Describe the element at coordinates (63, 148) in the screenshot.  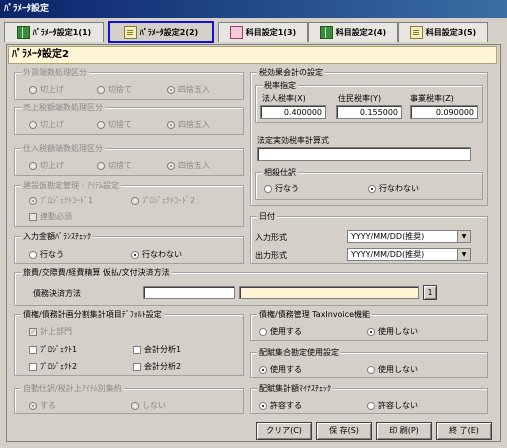
I see `group-label: 仕入税額端数処理区分` at that location.